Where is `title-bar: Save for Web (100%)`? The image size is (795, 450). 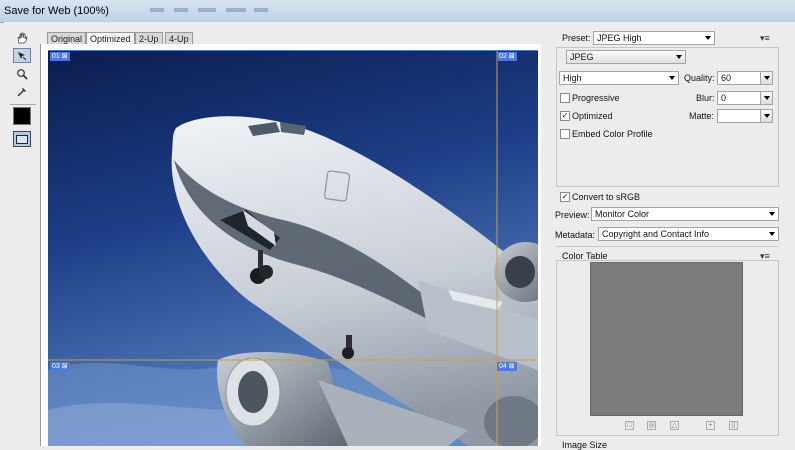 title-bar: Save for Web (100%) is located at coordinates (397, 11).